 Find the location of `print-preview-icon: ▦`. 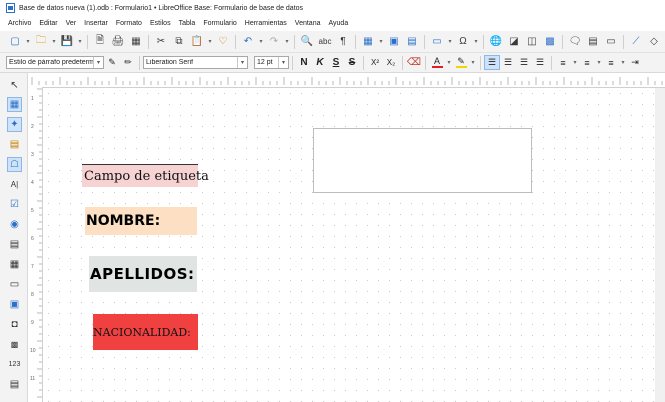

print-preview-icon: ▦ is located at coordinates (136, 42).